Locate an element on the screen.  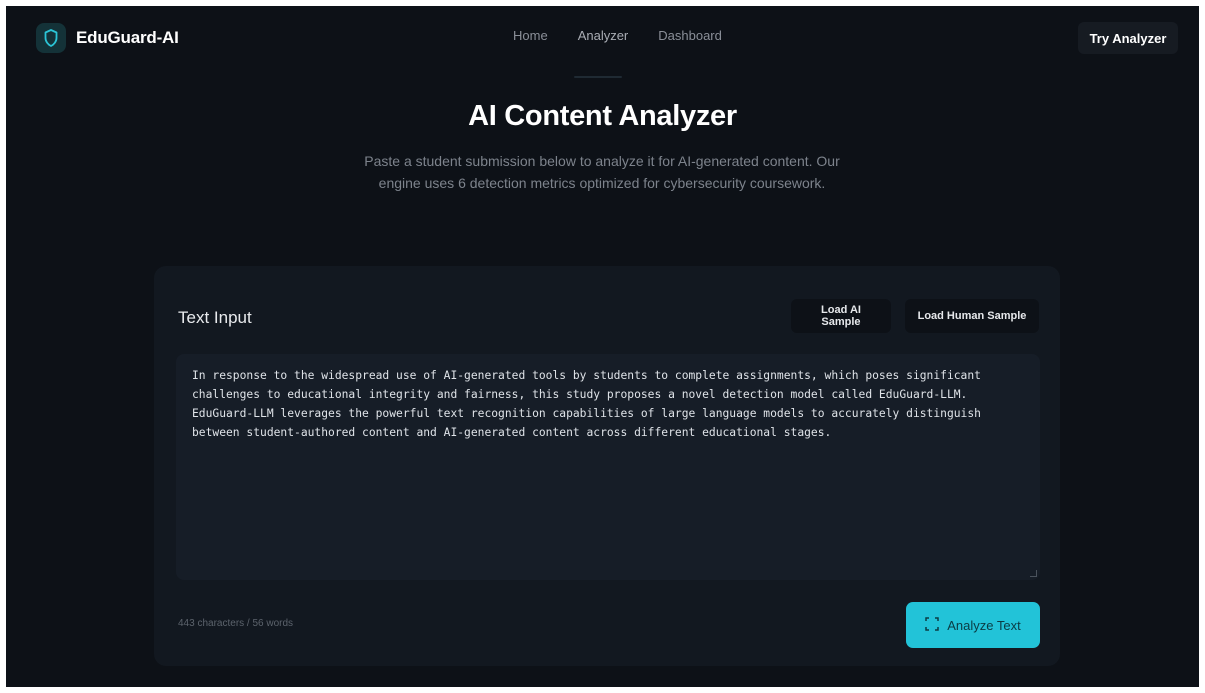
brand-name: EduGuard-AI is located at coordinates (127, 37).